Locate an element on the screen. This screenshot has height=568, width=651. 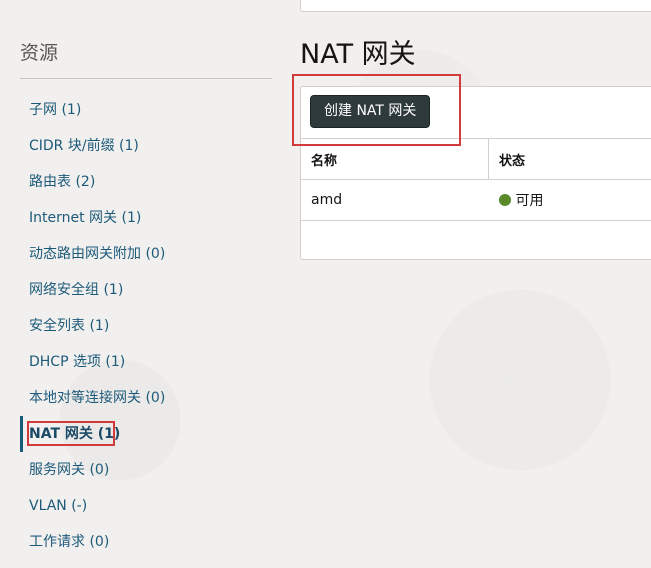
sidebar-item-route-tables: 路由表 (2) is located at coordinates (146, 182).